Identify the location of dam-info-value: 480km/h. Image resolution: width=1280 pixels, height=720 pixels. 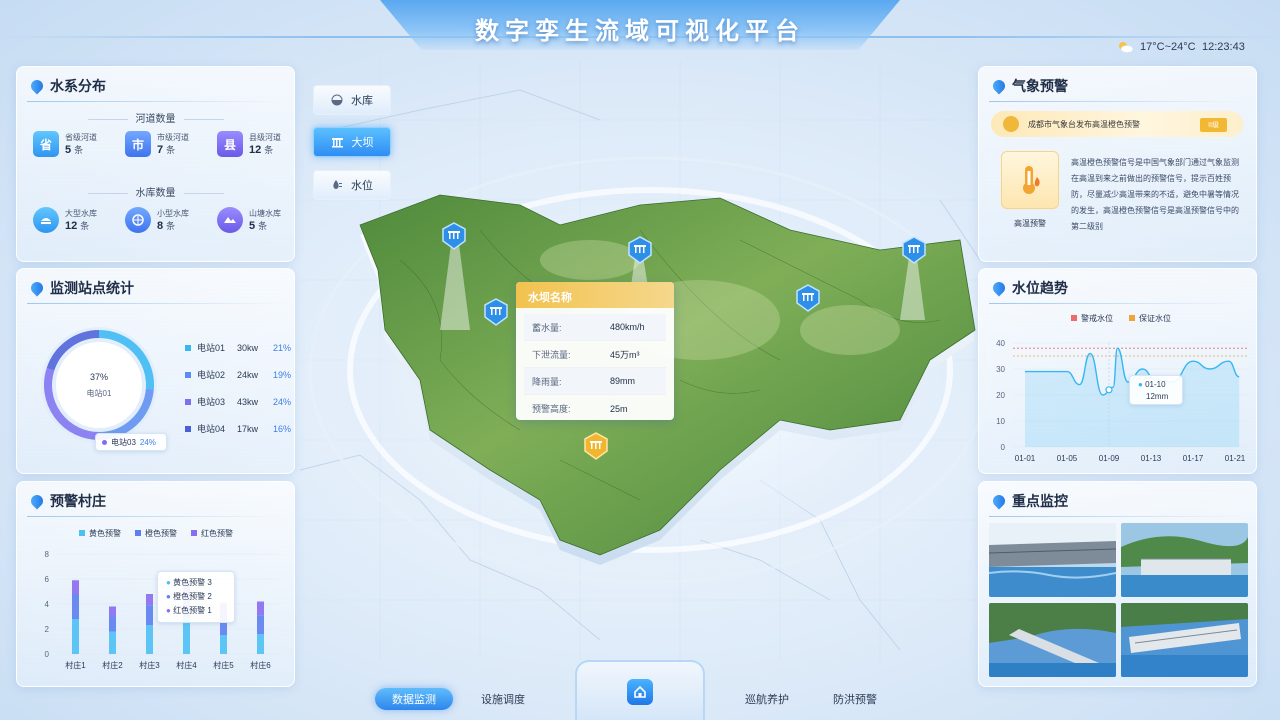
(627, 327).